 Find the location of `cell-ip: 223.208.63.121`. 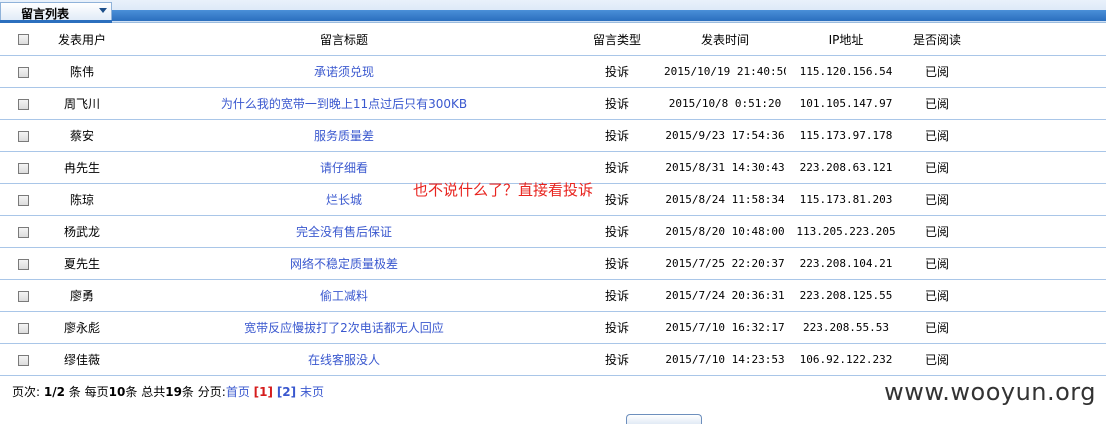

cell-ip: 223.208.63.121 is located at coordinates (846, 167).